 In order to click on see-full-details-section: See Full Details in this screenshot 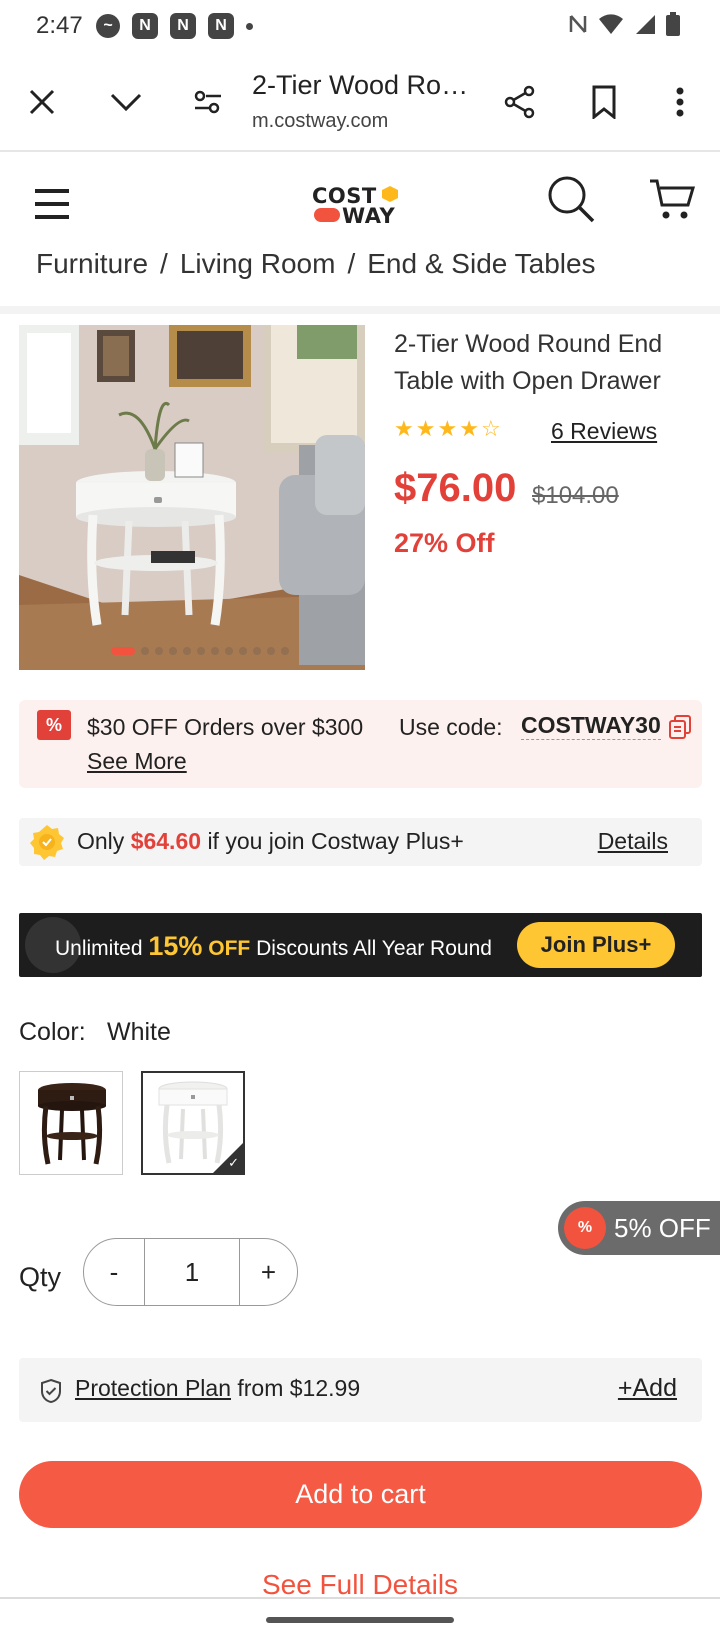, I will do `click(360, 1583)`.